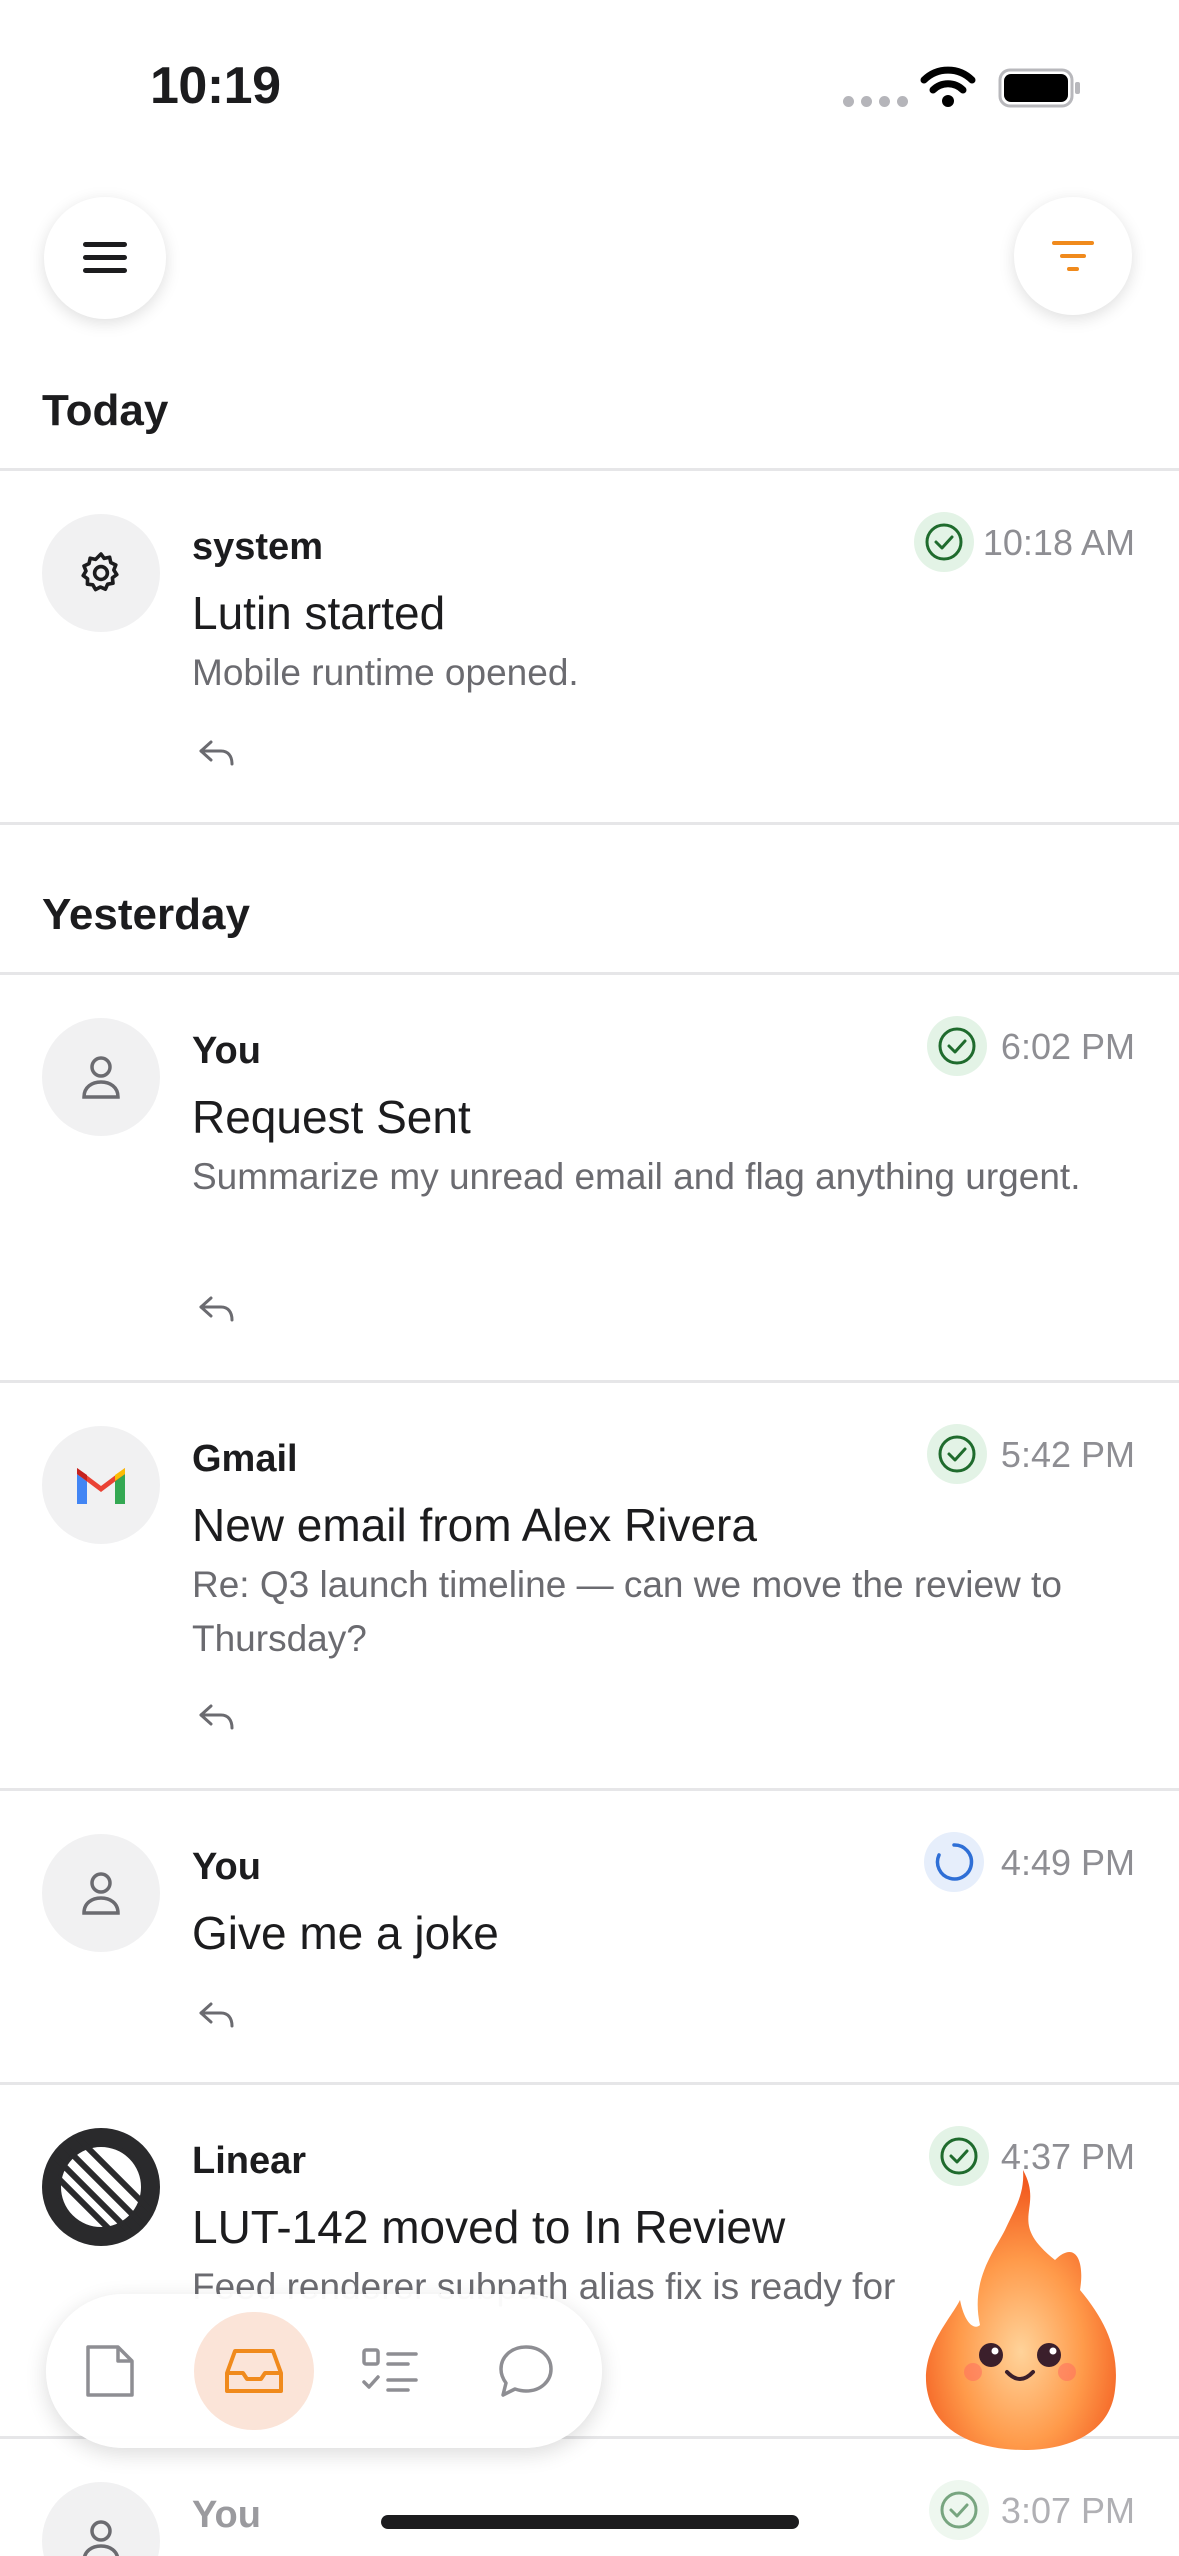 The image size is (1179, 2556). Describe the element at coordinates (1067, 1046) in the screenshot. I see `item-timestamp: 6:02 PM` at that location.